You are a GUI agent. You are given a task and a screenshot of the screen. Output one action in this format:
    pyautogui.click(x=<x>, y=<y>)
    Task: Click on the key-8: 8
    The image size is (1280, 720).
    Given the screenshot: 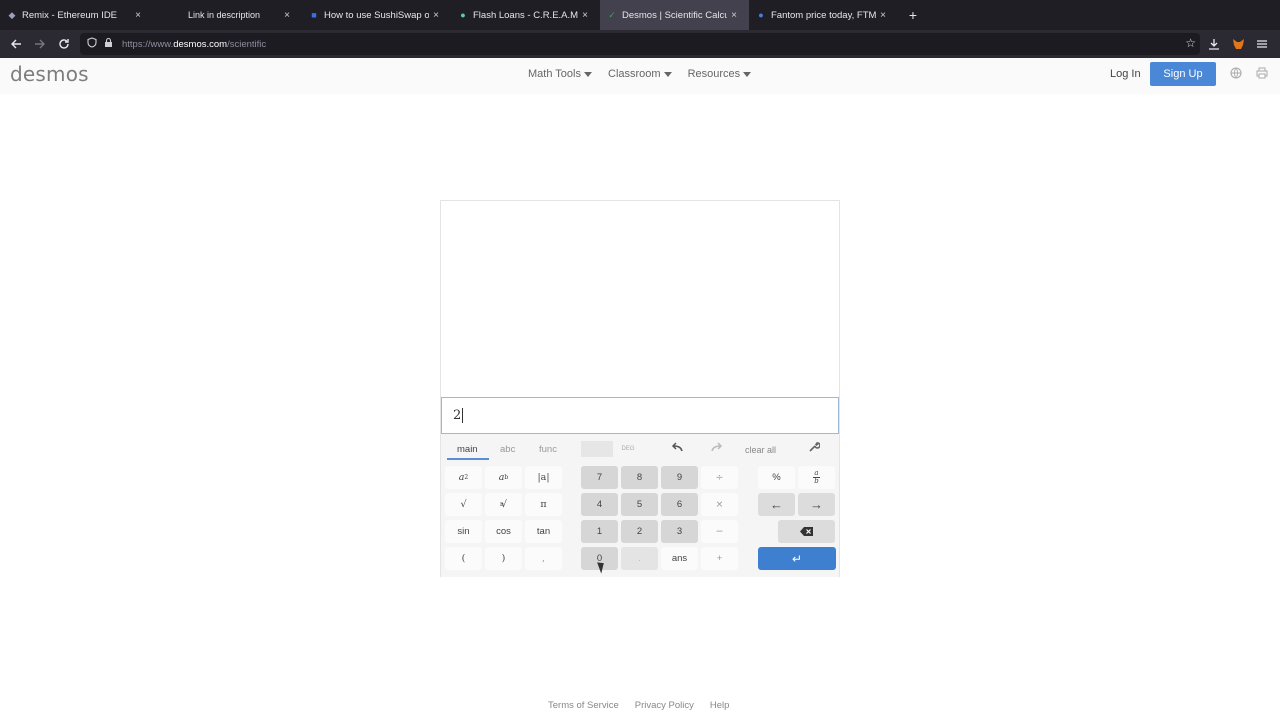 What is the action you would take?
    pyautogui.click(x=639, y=477)
    